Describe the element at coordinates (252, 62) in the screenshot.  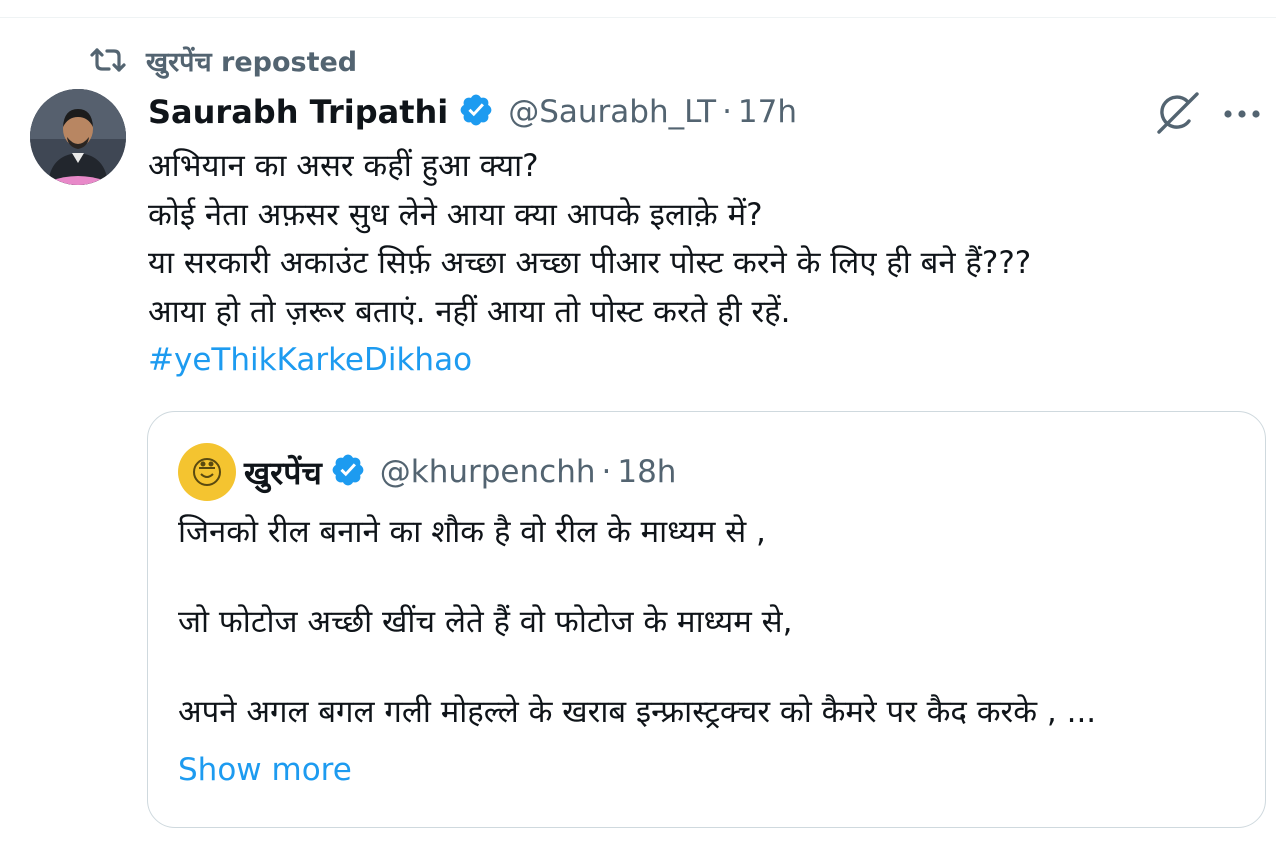
I see `repost-label: खुरपेंच reposted` at that location.